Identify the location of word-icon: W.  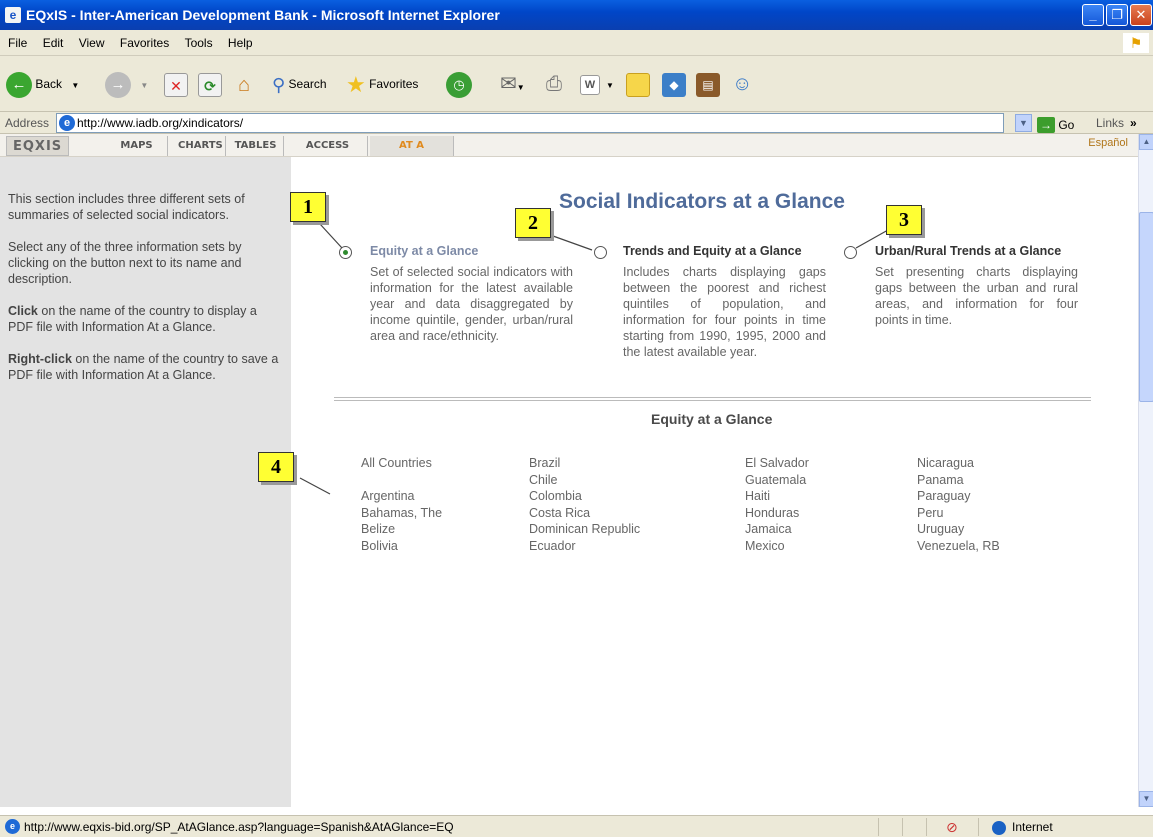
(590, 84).